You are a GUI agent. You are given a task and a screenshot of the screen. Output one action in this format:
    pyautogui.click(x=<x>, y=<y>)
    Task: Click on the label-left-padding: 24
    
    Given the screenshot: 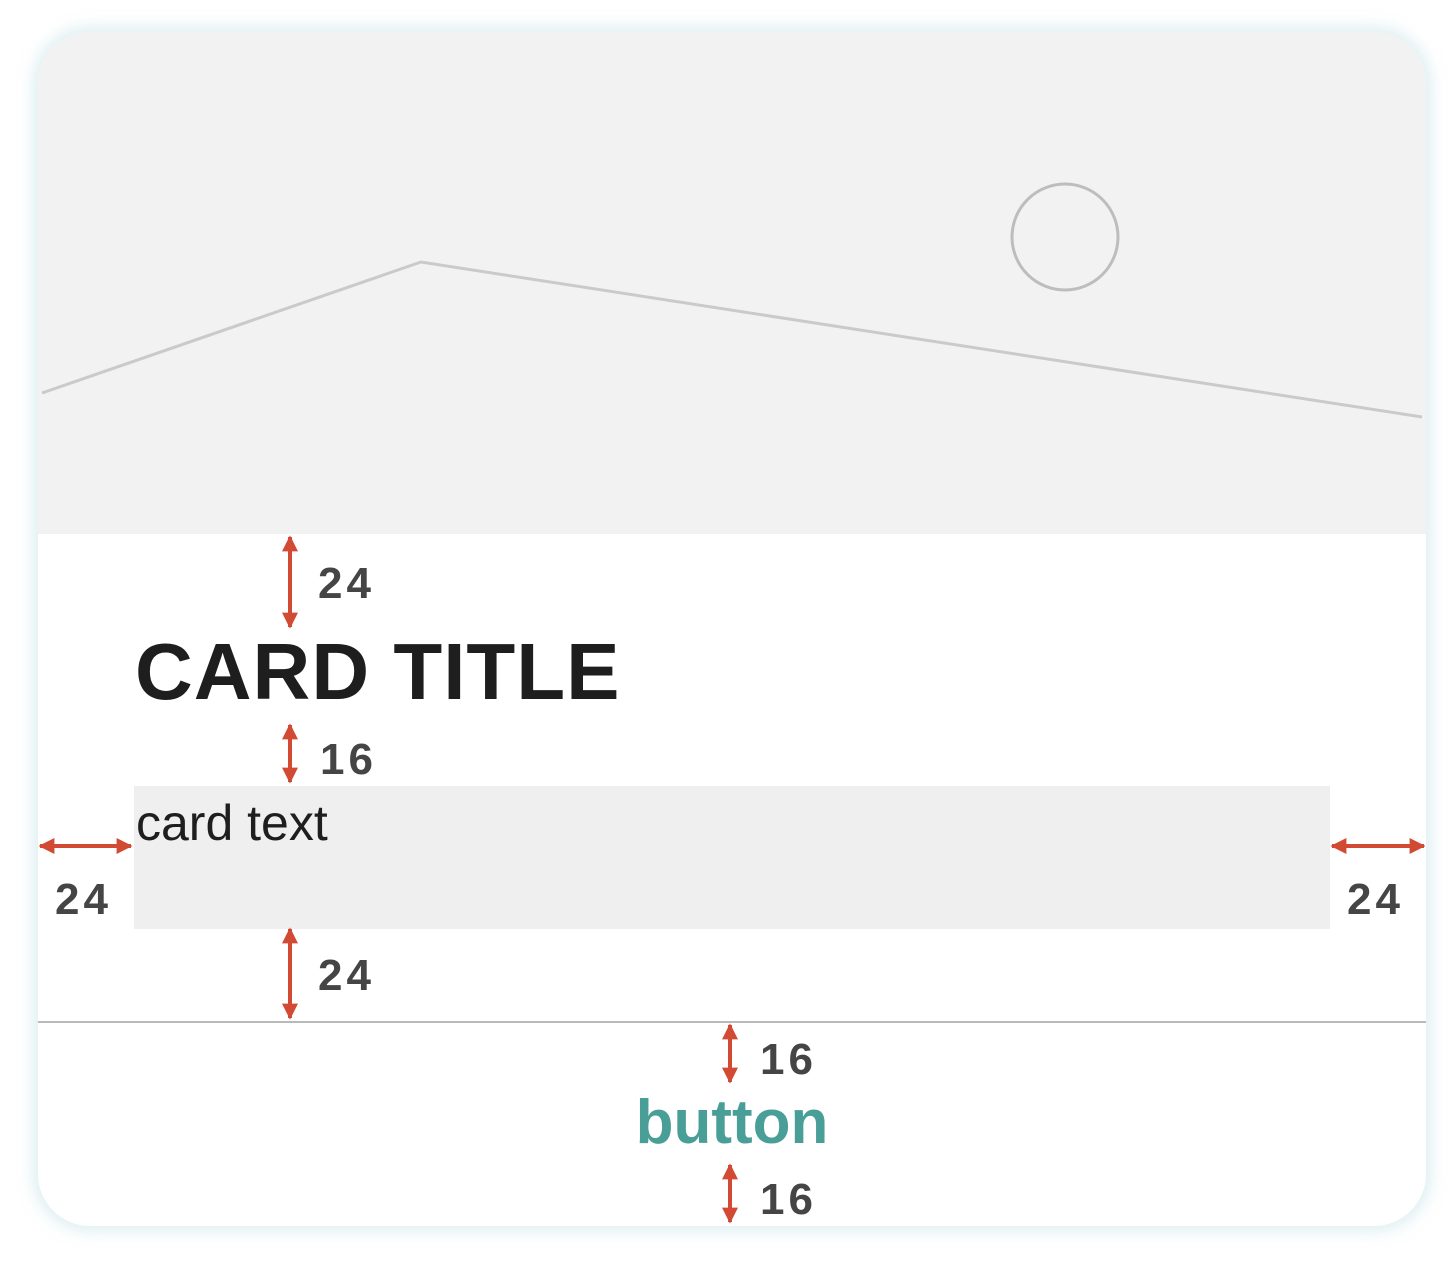 What is the action you would take?
    pyautogui.click(x=83, y=899)
    